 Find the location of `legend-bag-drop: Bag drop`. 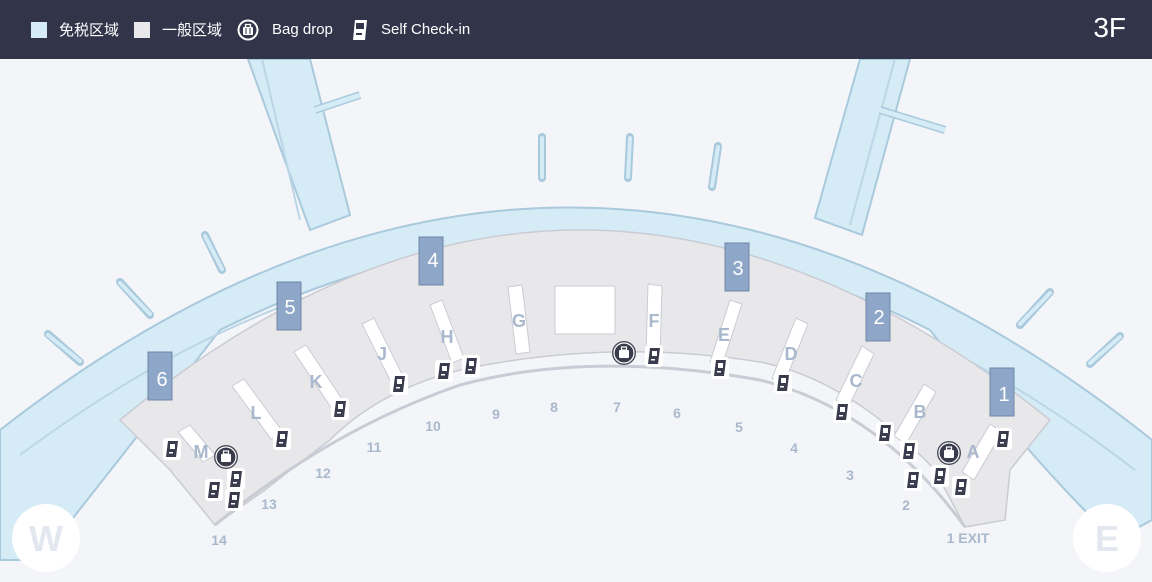

legend-bag-drop: Bag drop is located at coordinates (284, 29).